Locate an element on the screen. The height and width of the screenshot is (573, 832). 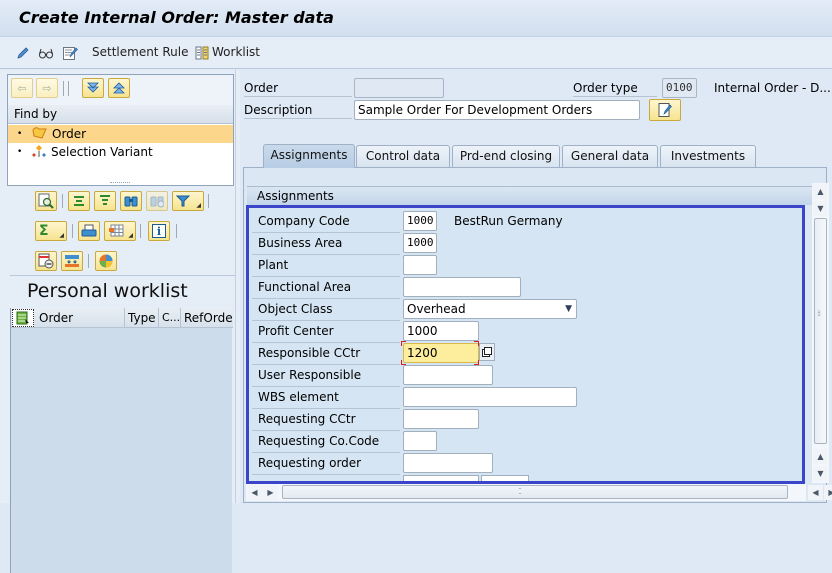
info-icon: i is located at coordinates (159, 231).